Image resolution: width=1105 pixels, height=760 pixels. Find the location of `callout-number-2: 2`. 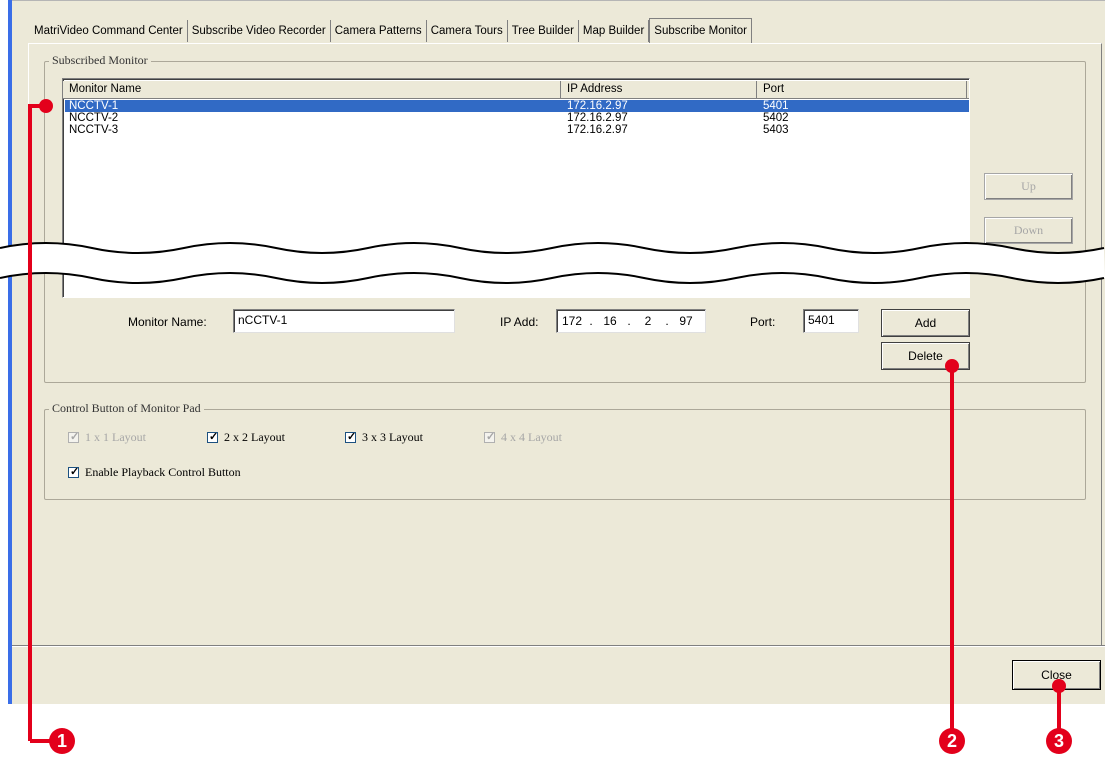

callout-number-2: 2 is located at coordinates (951, 741).